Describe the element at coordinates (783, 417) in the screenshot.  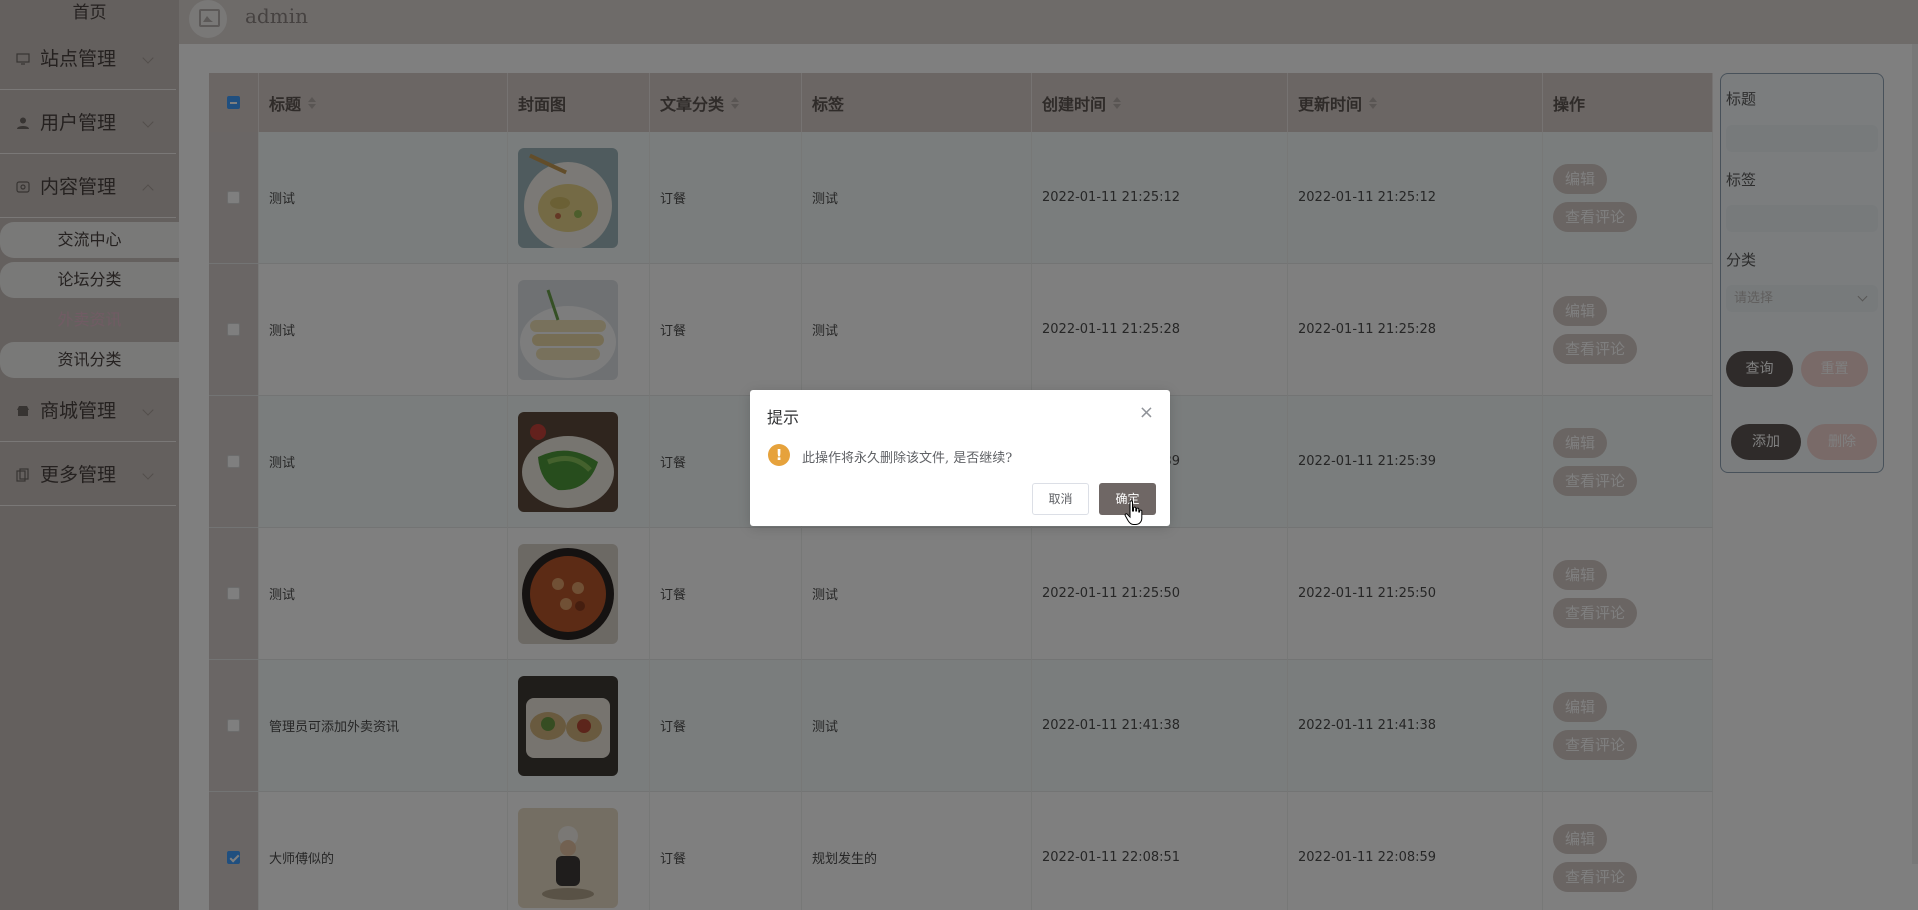
I see `dialog-title: 提示` at that location.